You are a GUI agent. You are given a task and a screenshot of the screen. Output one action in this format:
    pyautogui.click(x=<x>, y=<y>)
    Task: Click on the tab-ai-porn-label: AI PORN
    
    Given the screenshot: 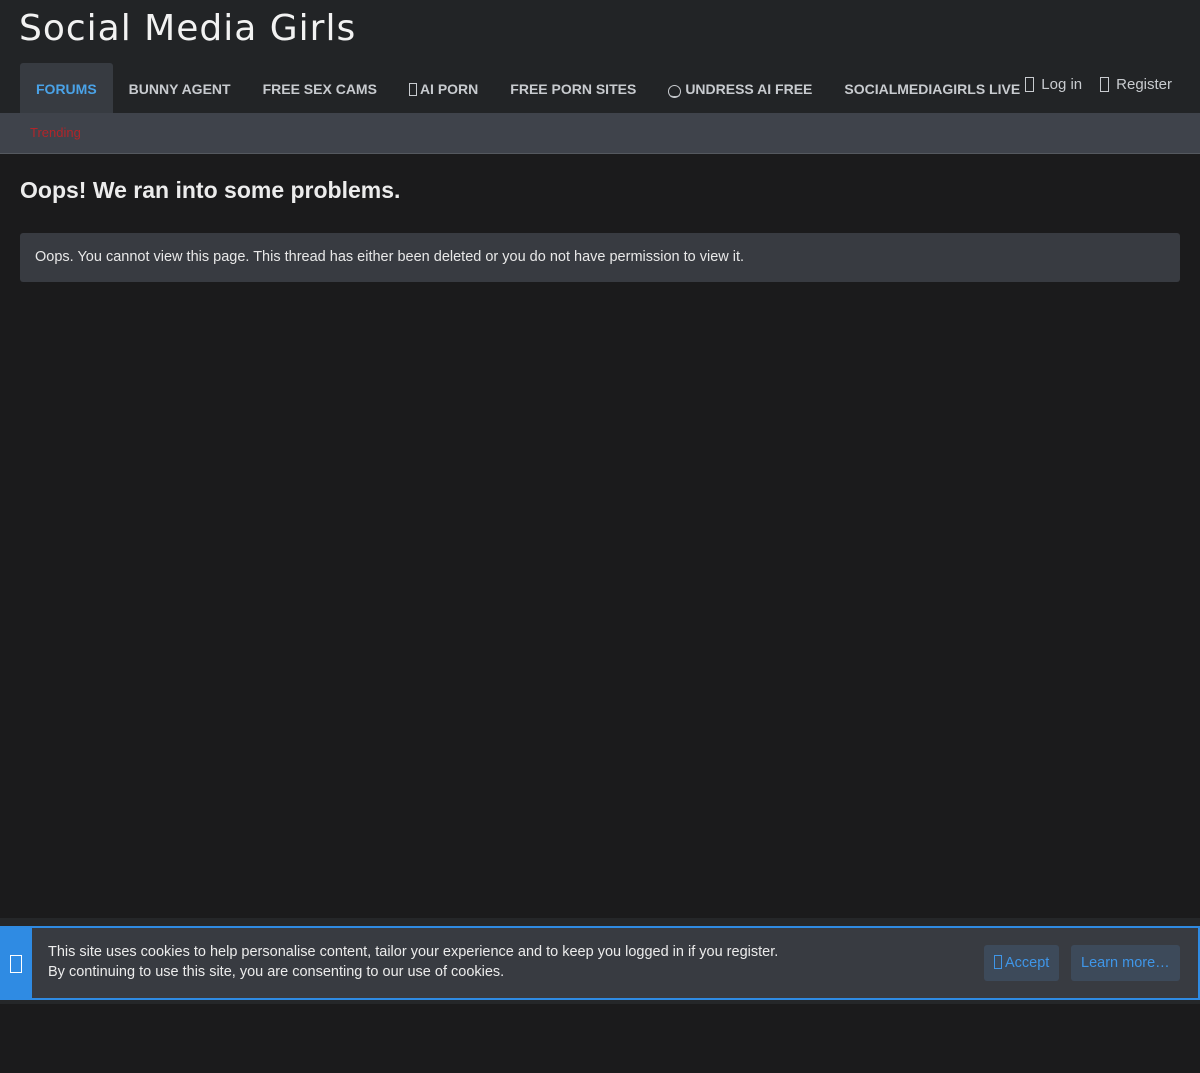 What is the action you would take?
    pyautogui.click(x=449, y=89)
    